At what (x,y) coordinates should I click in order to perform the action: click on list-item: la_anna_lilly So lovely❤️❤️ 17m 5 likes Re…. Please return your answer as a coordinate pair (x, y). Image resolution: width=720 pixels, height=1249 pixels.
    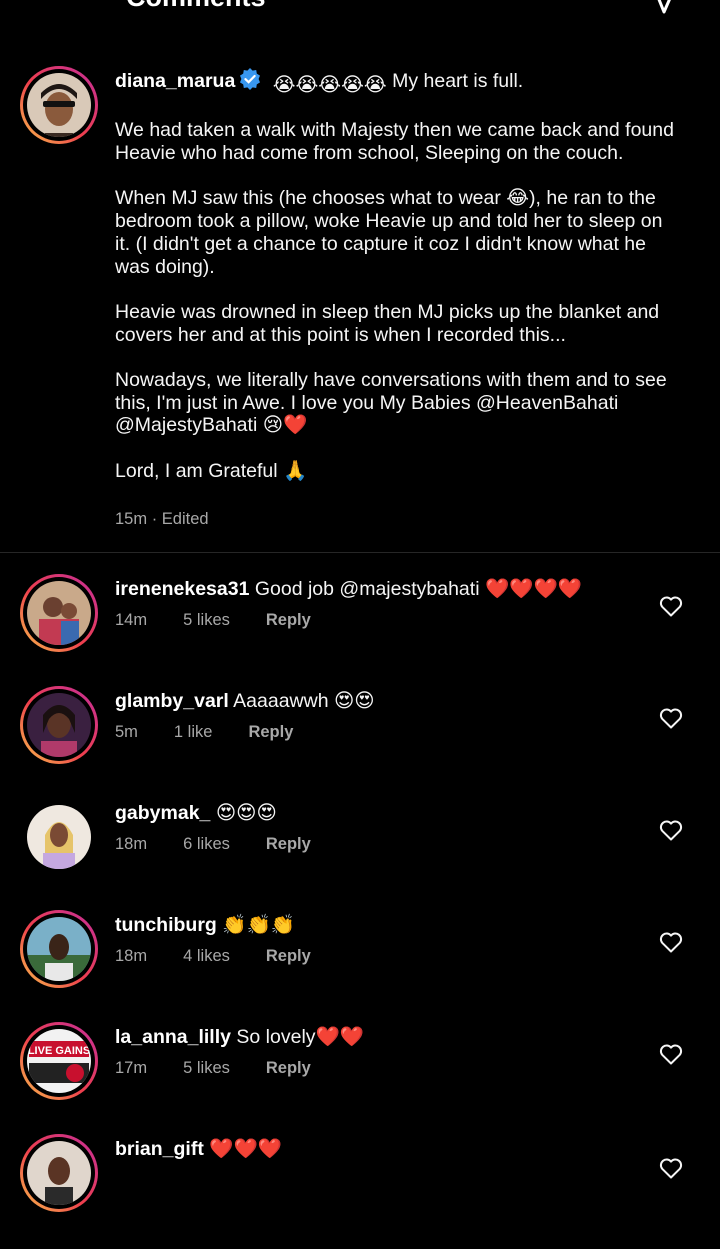
    Looking at the image, I should click on (360, 1081).